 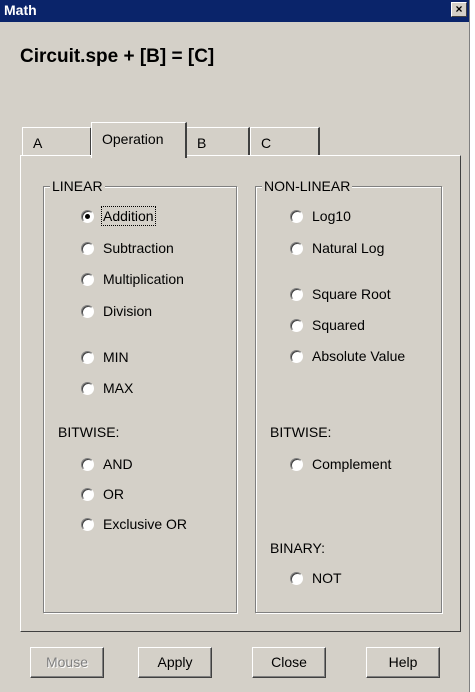 What do you see at coordinates (296, 325) in the screenshot?
I see `radio-squared-dot` at bounding box center [296, 325].